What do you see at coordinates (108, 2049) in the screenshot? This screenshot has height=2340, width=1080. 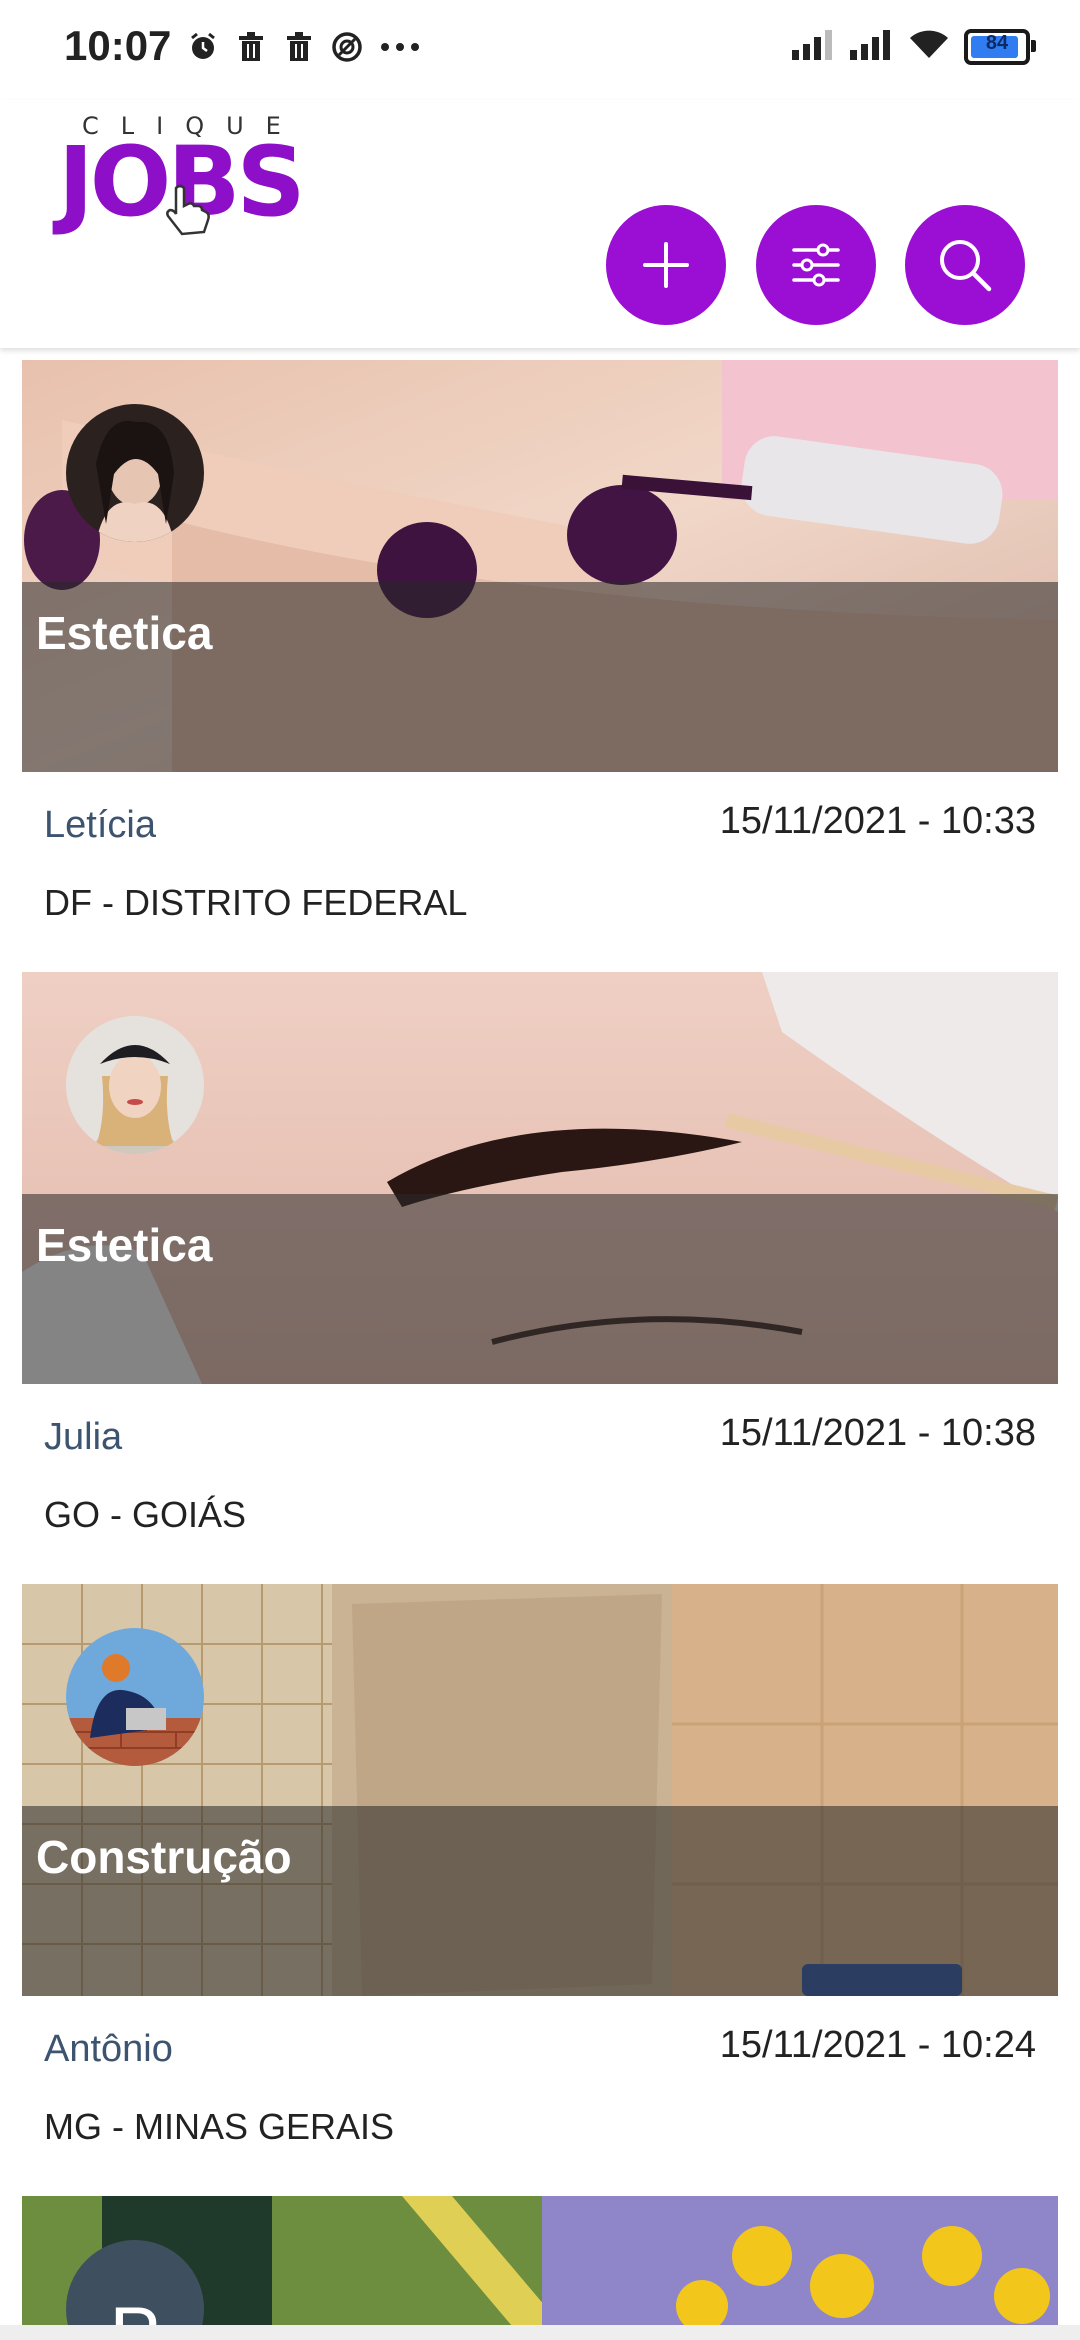 I see `card-name: Antônio` at bounding box center [108, 2049].